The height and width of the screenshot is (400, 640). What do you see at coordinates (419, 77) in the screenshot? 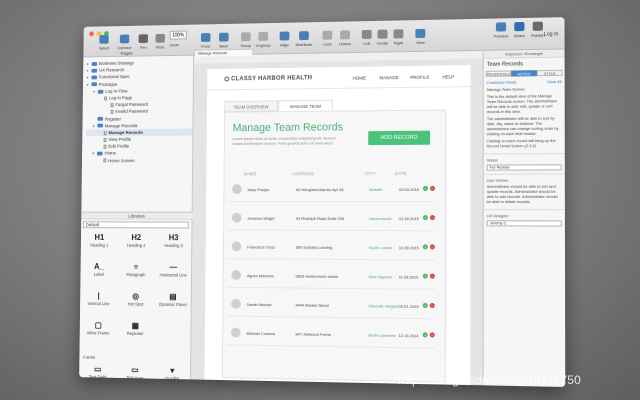
I see `nav-profile: PROFILE` at bounding box center [419, 77].